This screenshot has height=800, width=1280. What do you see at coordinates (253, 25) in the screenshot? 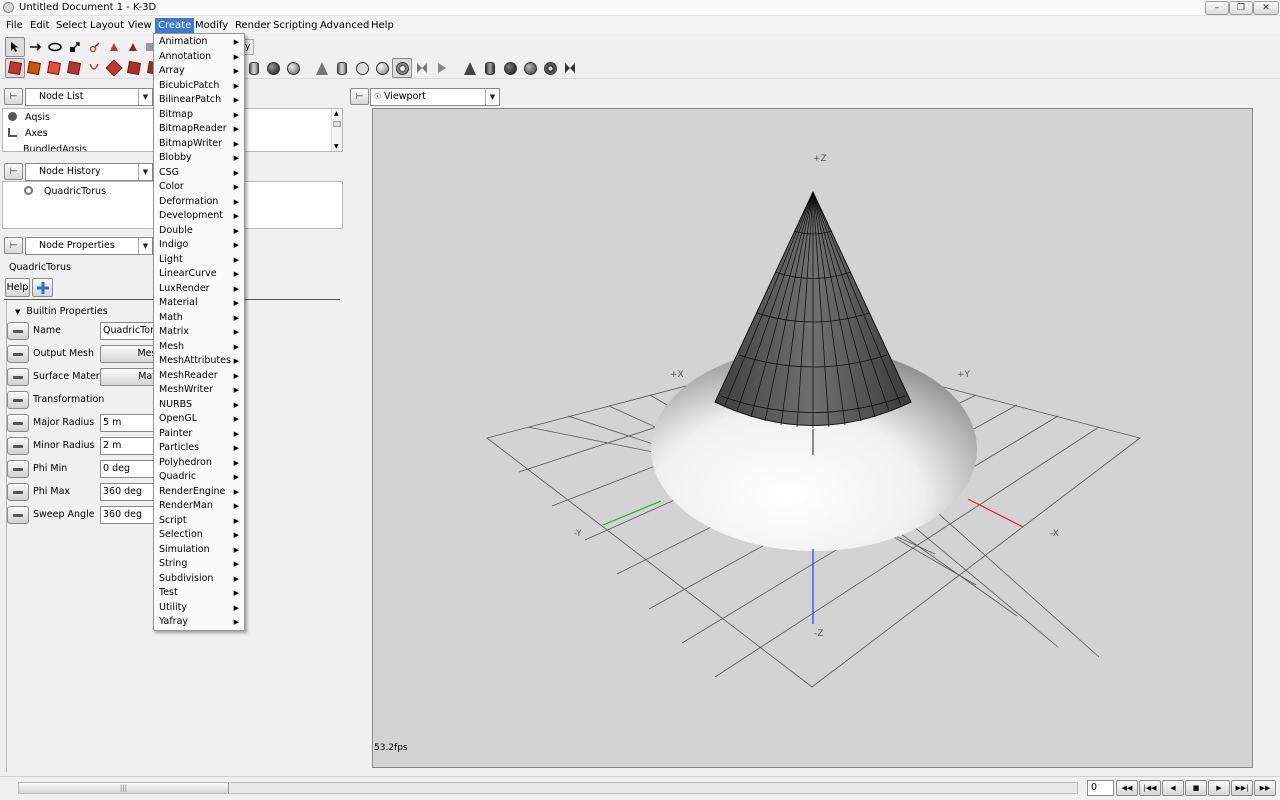
I see `menu-render: Render` at bounding box center [253, 25].